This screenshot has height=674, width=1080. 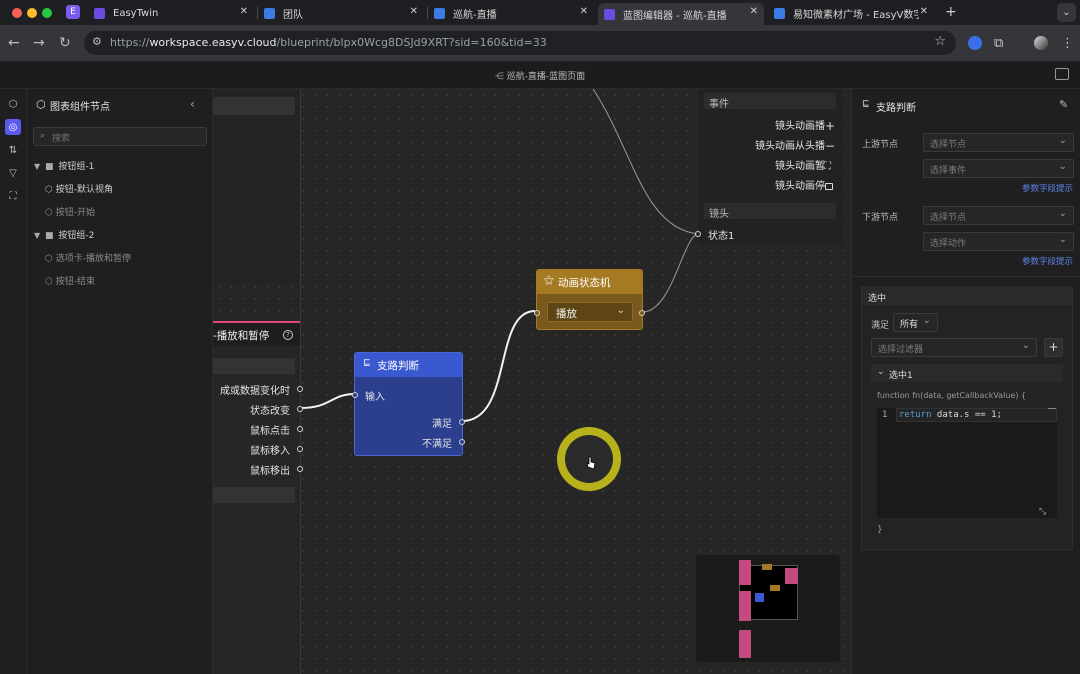 What do you see at coordinates (47, 13) in the screenshot?
I see `maximize-window-button` at bounding box center [47, 13].